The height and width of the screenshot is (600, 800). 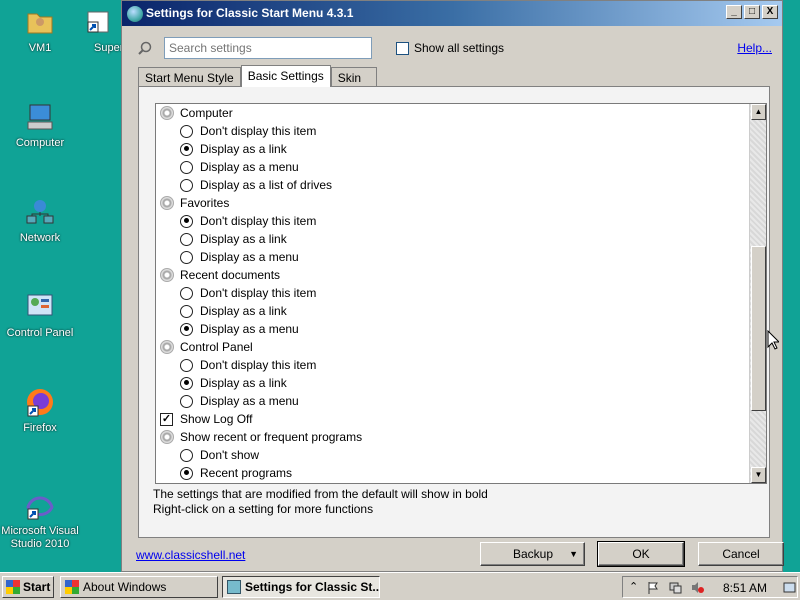 I want to click on settings-window-icon, so click(x=234, y=587).